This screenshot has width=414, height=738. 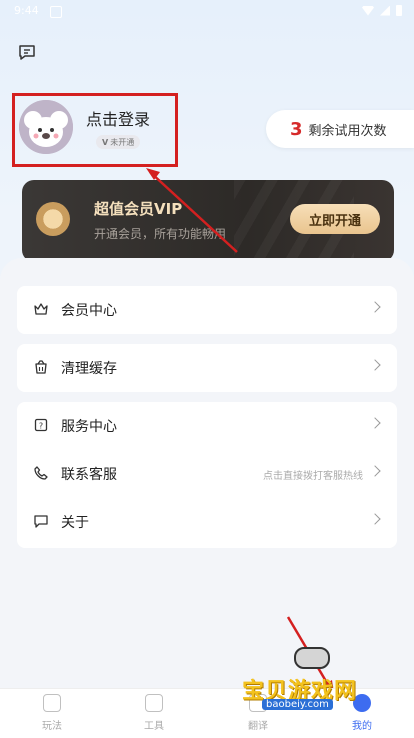 I want to click on signal-icon, so click(x=385, y=10).